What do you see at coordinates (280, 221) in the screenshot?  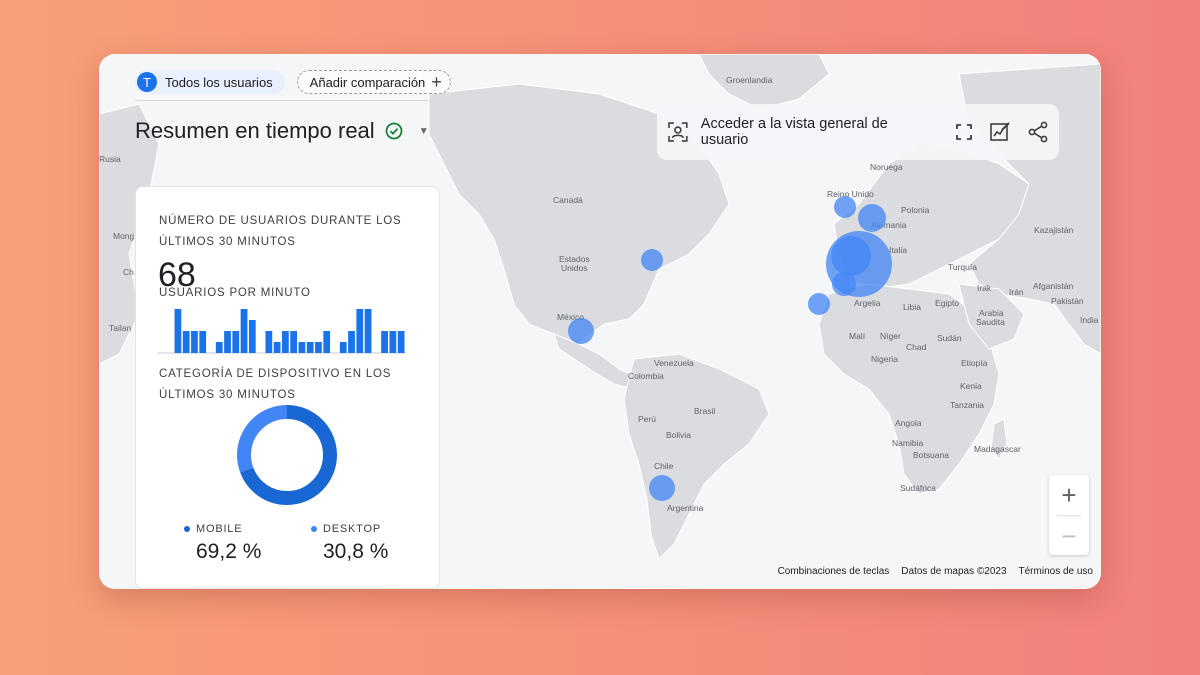 I see `users-label-line1: NÚMERO DE USUARIOS DURANTE LOS` at bounding box center [280, 221].